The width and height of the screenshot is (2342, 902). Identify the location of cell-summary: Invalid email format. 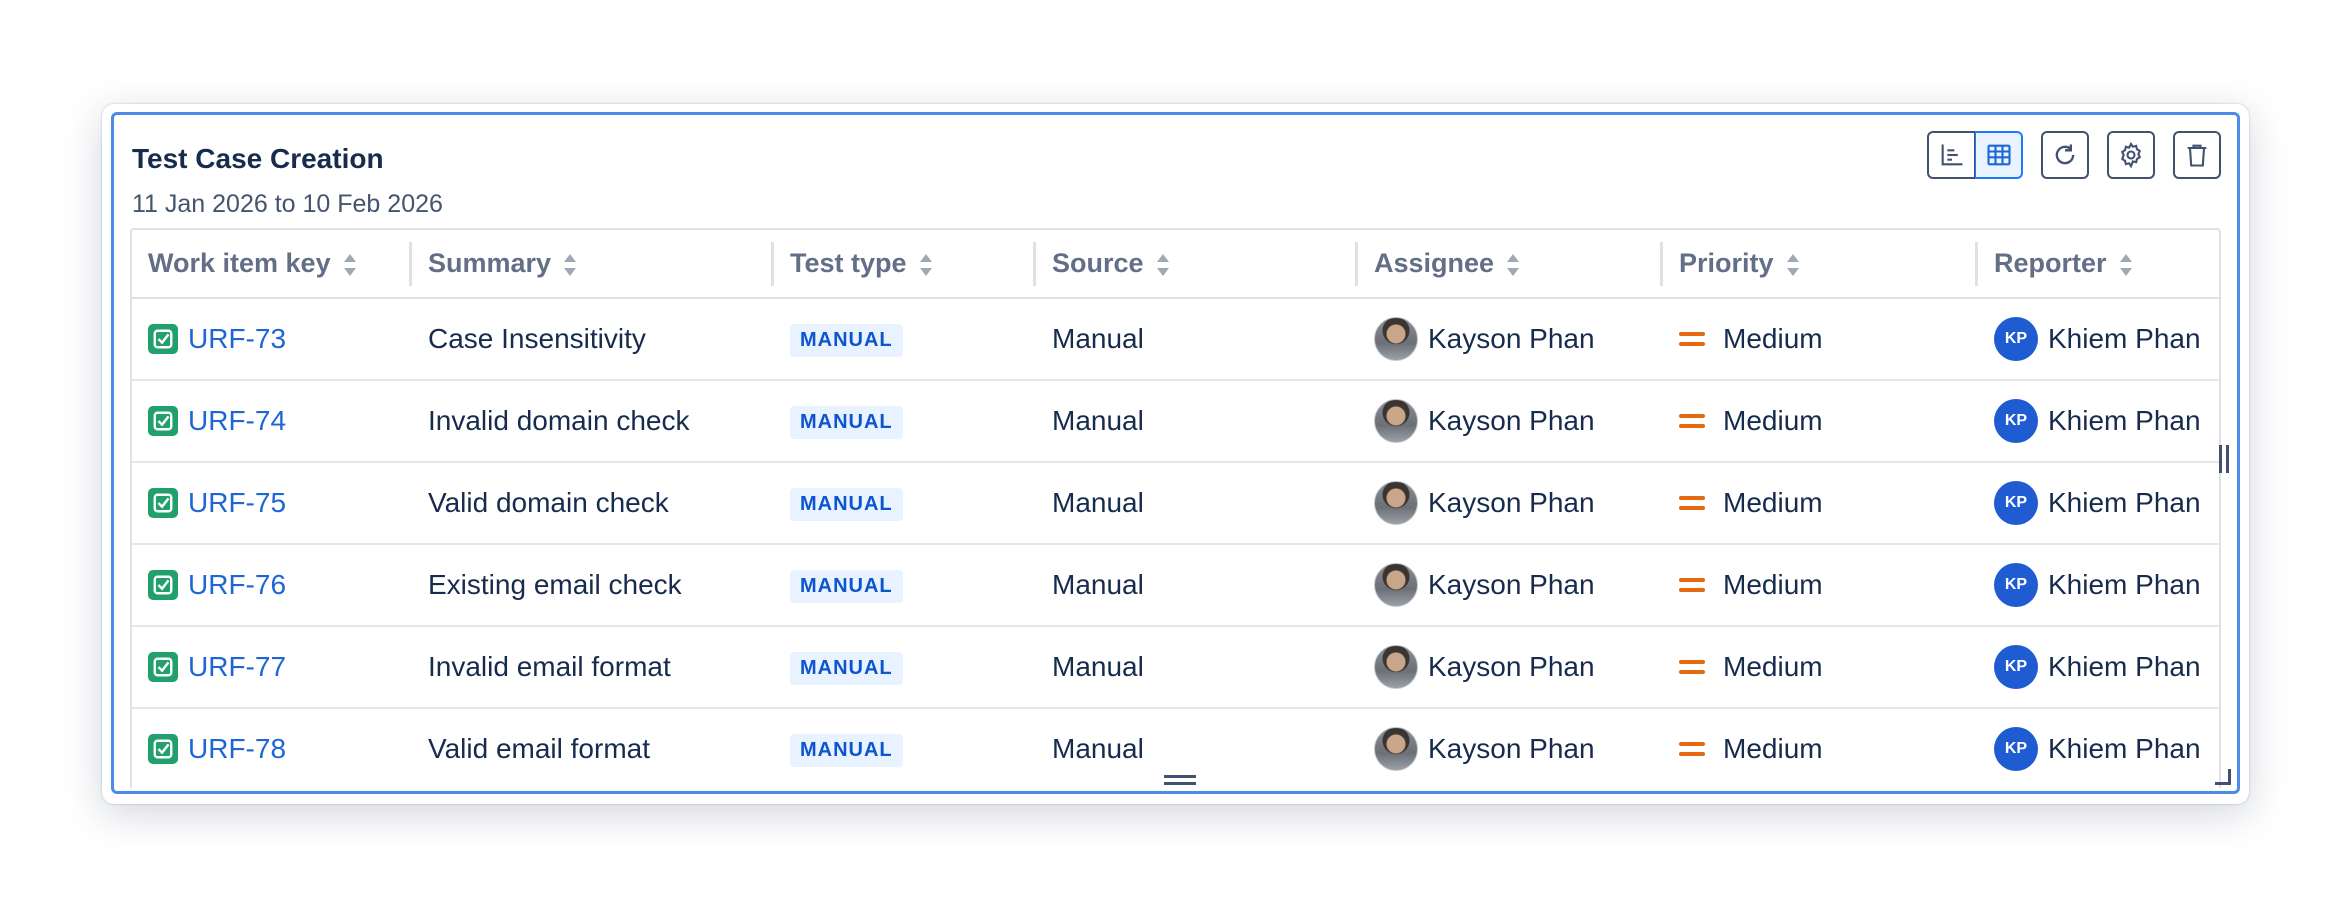
(593, 667).